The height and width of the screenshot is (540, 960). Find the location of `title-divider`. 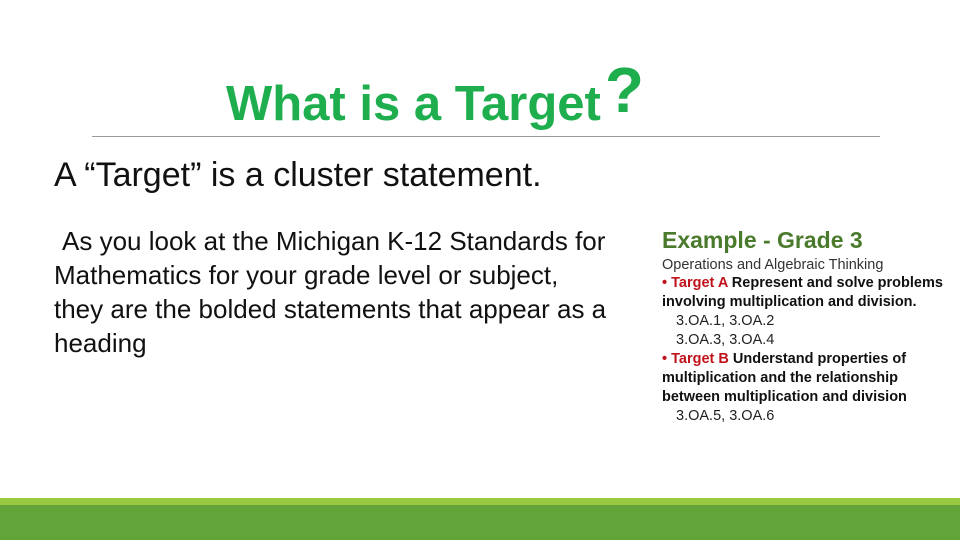

title-divider is located at coordinates (486, 136).